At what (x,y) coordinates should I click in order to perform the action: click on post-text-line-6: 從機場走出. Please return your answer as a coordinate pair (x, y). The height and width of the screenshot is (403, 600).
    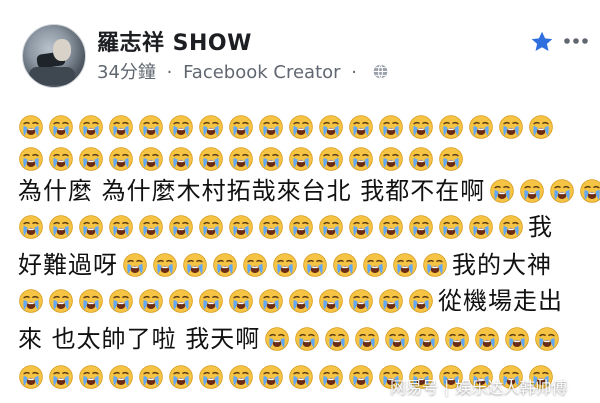
    Looking at the image, I should click on (500, 301).